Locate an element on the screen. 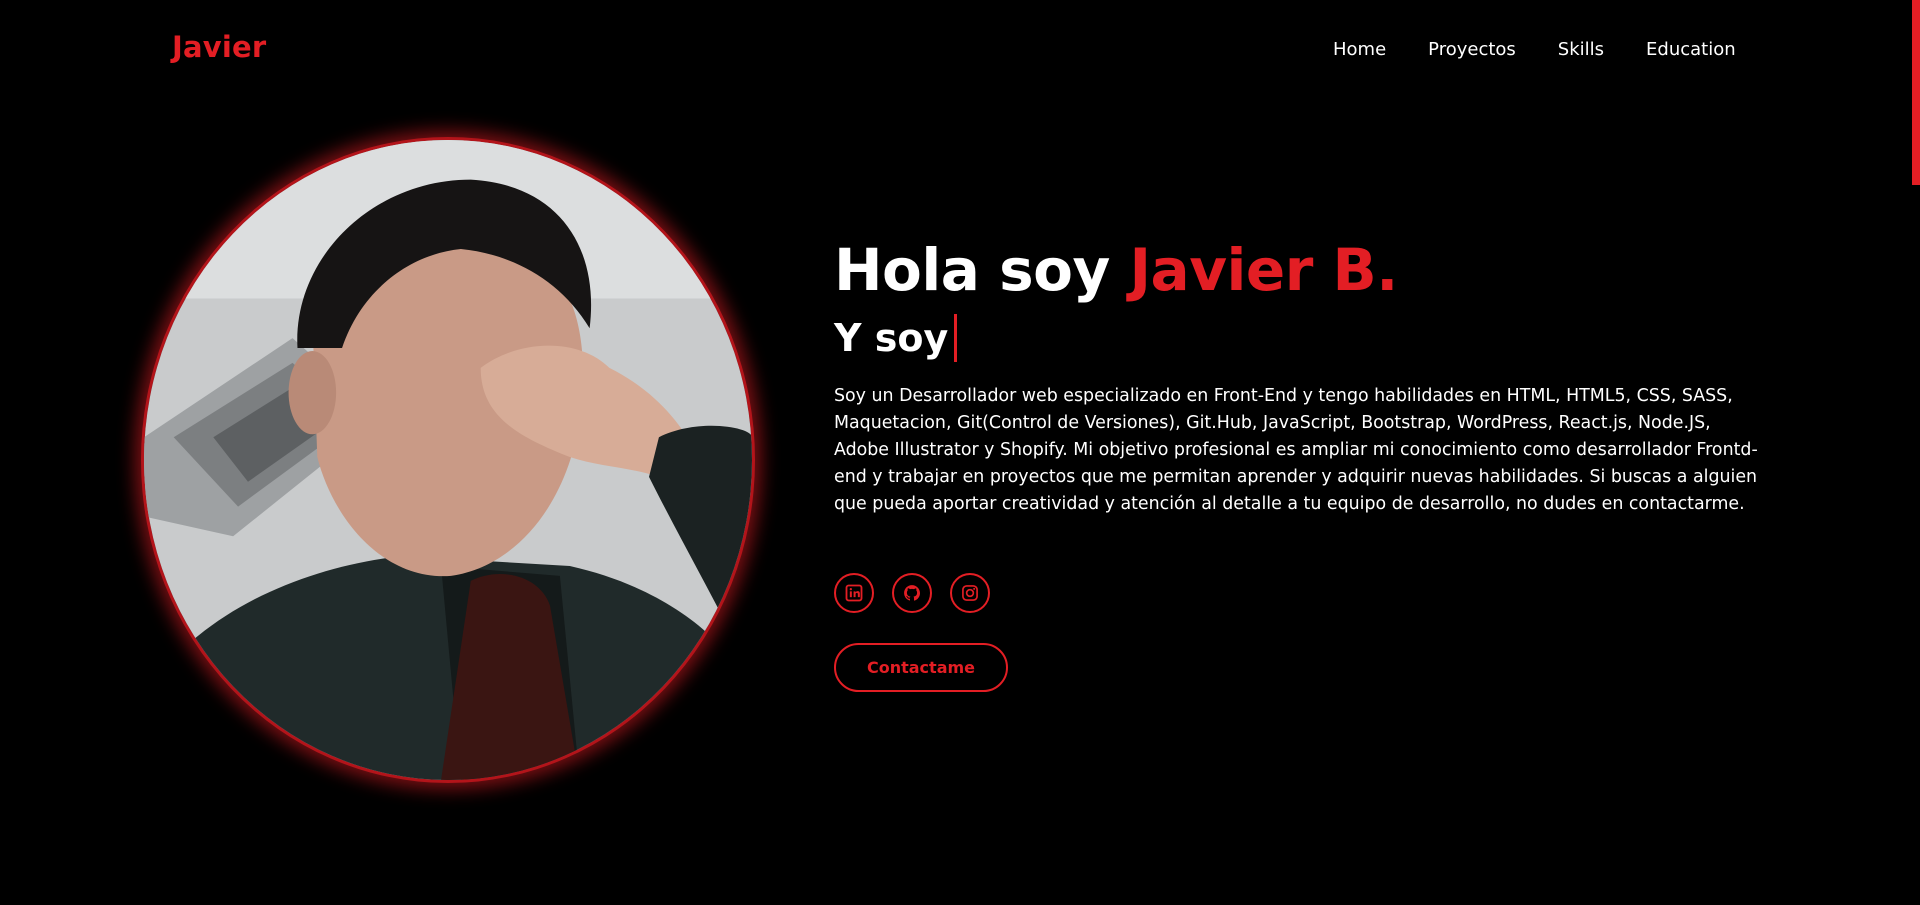 The height and width of the screenshot is (905, 1920). hero-greeting: Hola soy Javier B. is located at coordinates (1116, 270).